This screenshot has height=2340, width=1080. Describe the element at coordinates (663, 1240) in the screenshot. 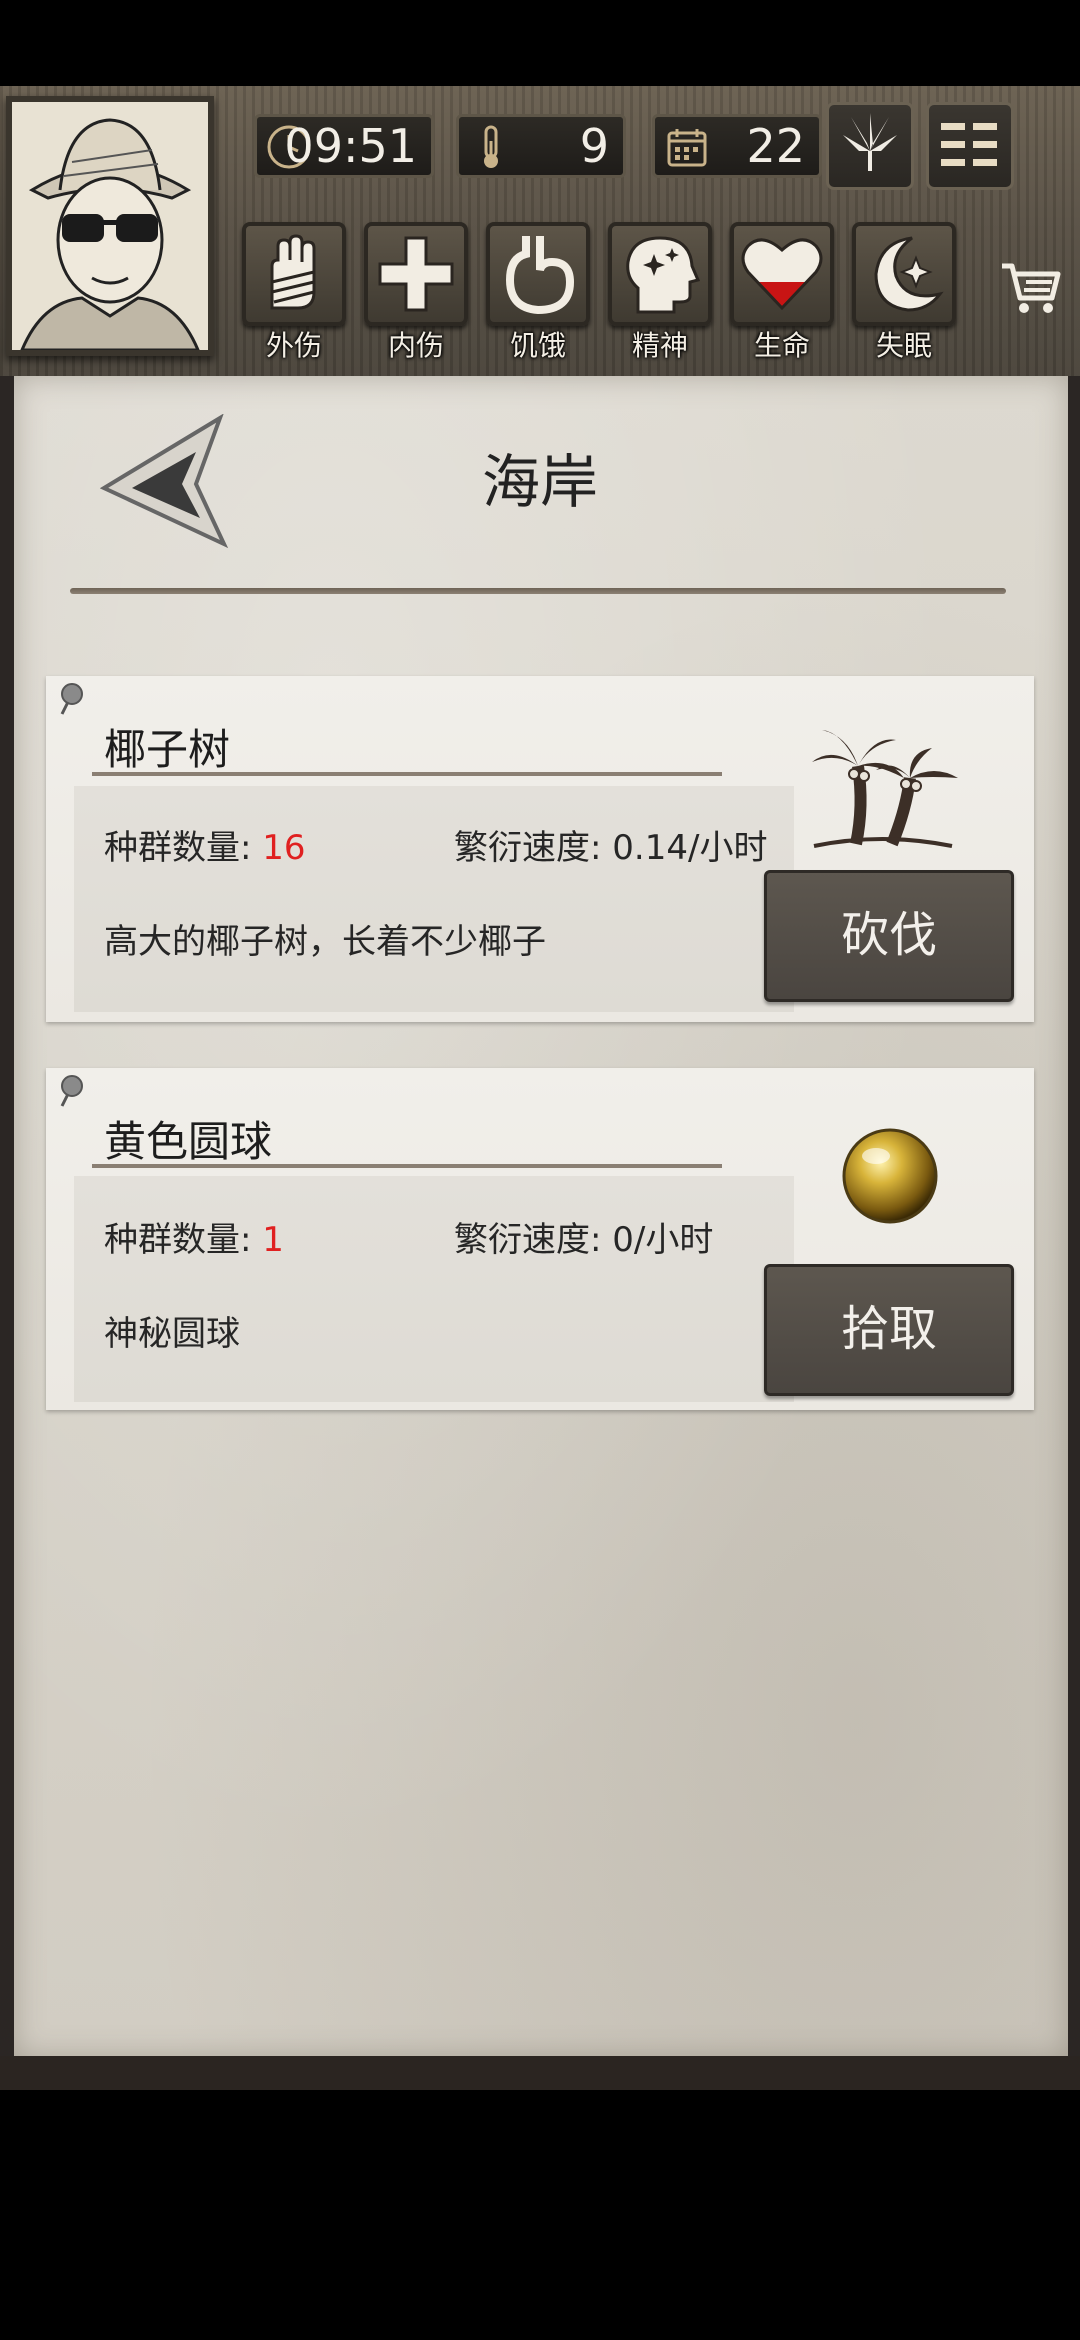

I see `growth-value: 0/小时` at that location.